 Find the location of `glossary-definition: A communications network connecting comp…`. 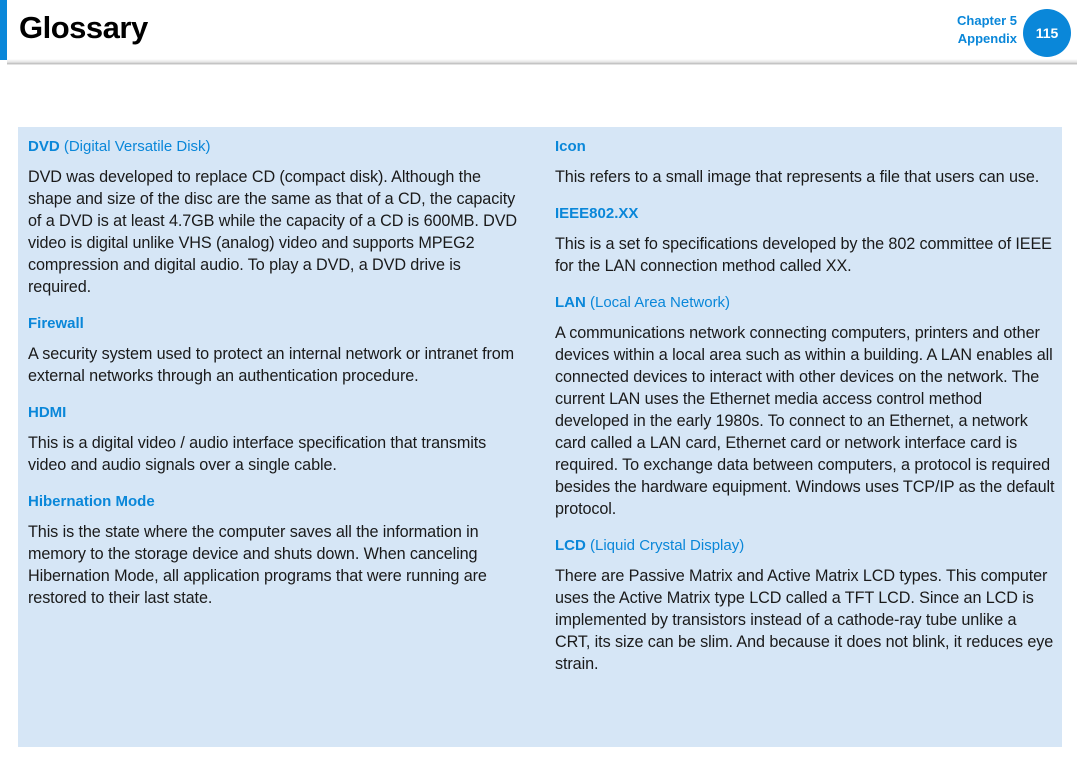

glossary-definition: A communications network connecting comp… is located at coordinates (805, 421).